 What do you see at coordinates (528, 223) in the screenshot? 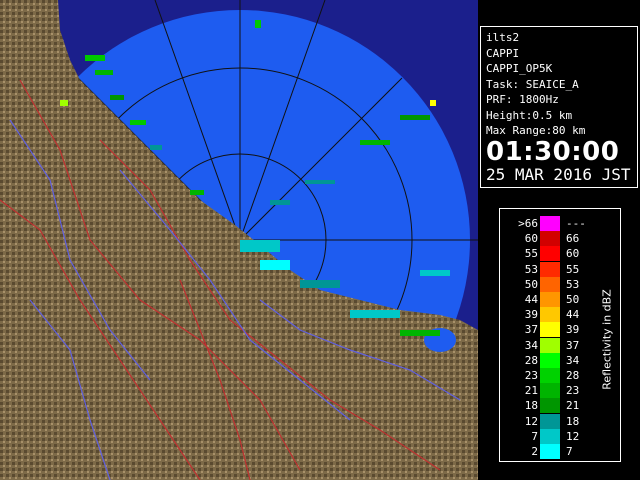
I see `legend-low-value: >66` at bounding box center [528, 223].